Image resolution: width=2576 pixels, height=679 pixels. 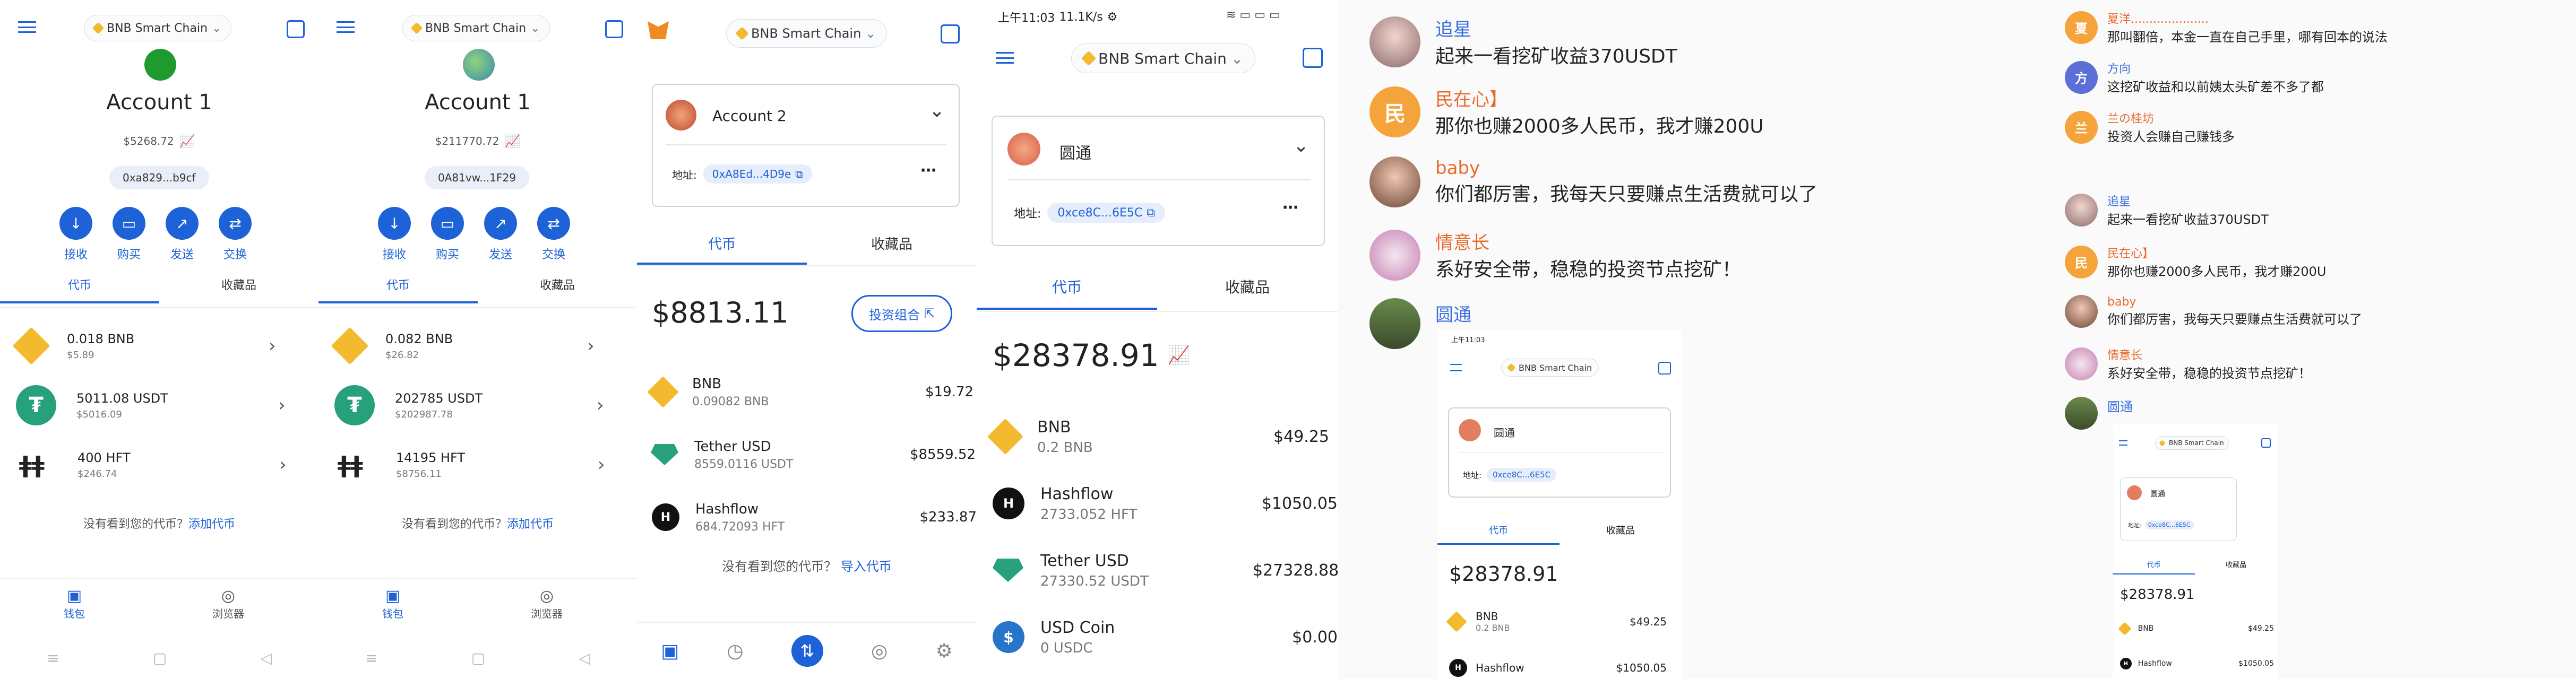 What do you see at coordinates (159, 406) in the screenshot?
I see `token-row: ₮ 5011.08 USDT $5016.09 ›` at bounding box center [159, 406].